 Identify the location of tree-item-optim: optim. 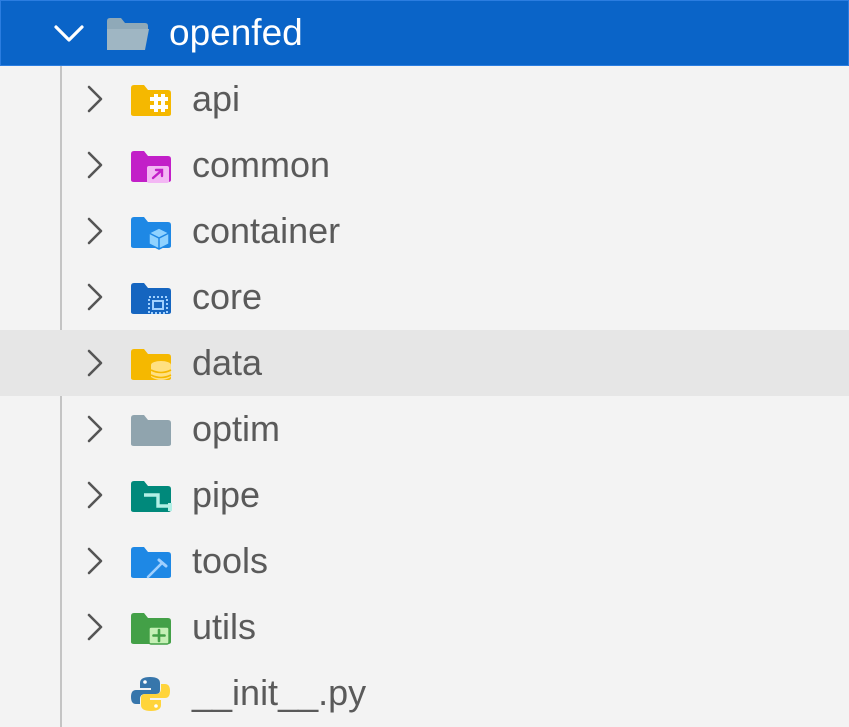
(424, 429).